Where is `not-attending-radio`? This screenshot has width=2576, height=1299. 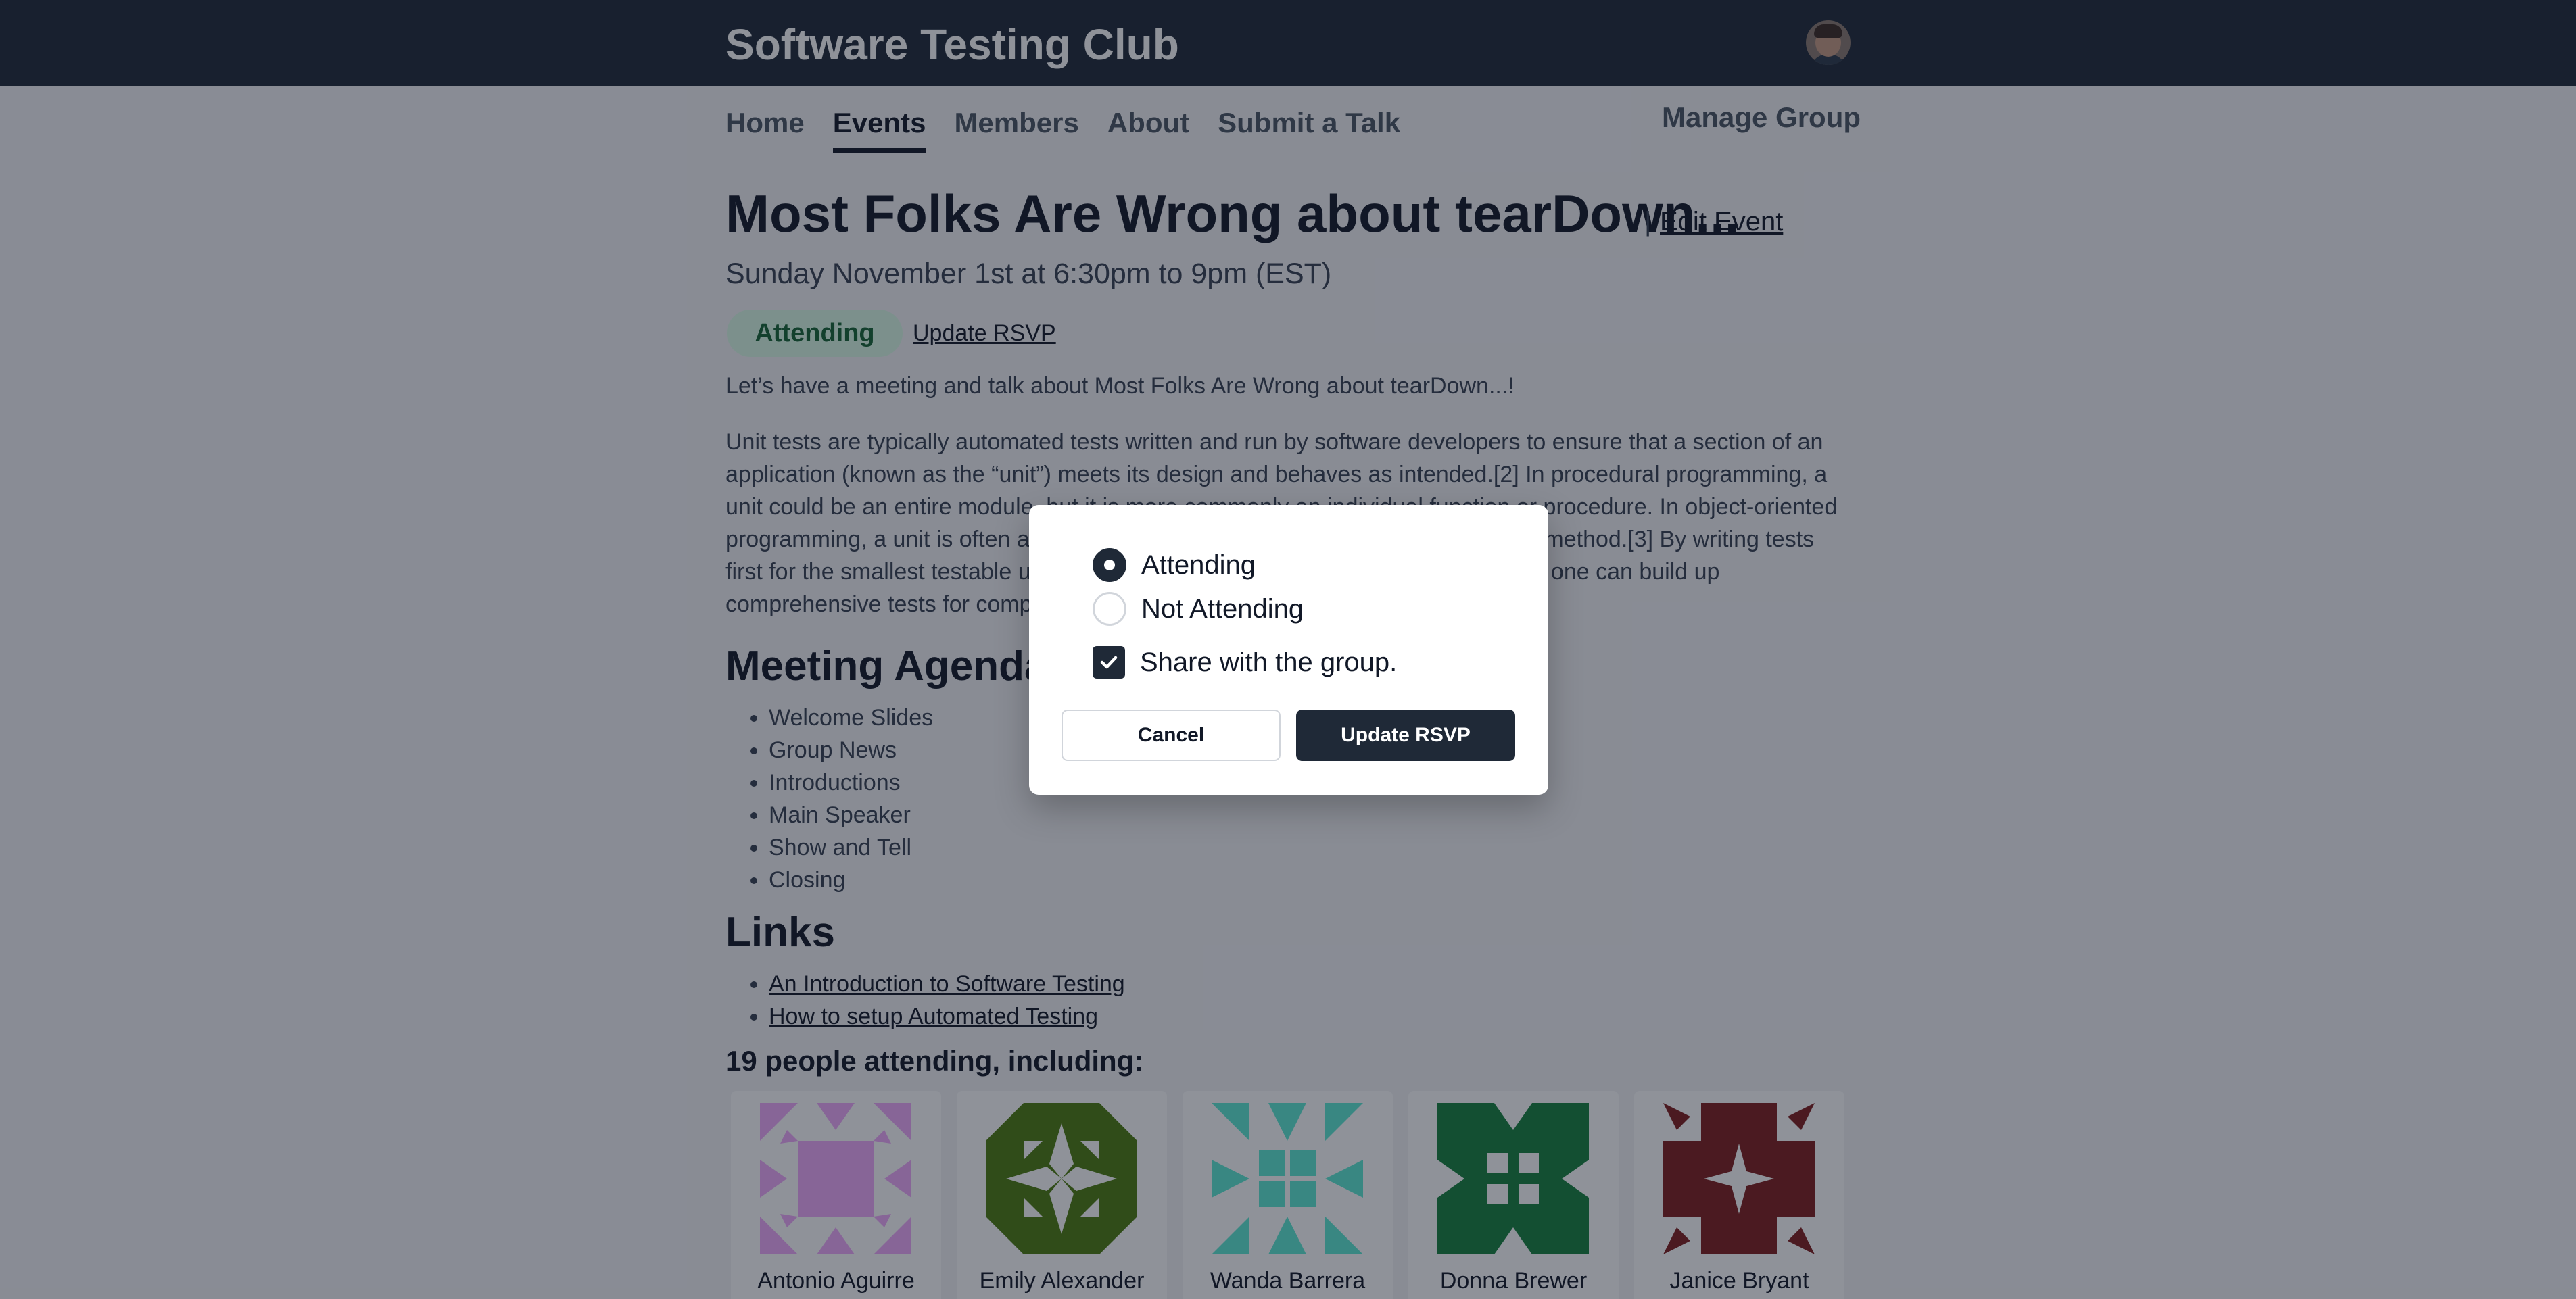
not-attending-radio is located at coordinates (1109, 609).